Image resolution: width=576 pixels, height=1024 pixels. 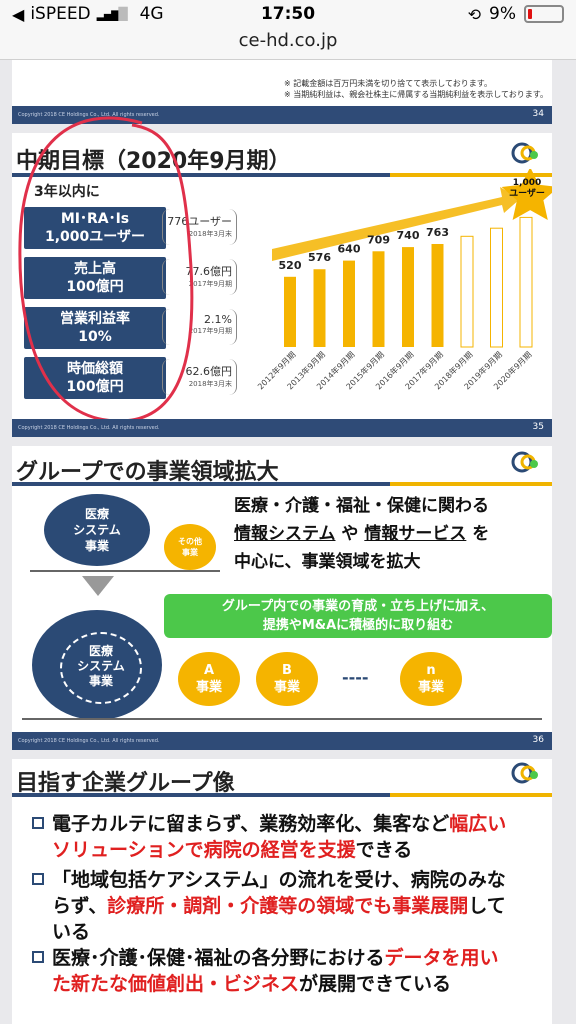 I want to click on business-b-circle: B 事業, so click(x=287, y=679).